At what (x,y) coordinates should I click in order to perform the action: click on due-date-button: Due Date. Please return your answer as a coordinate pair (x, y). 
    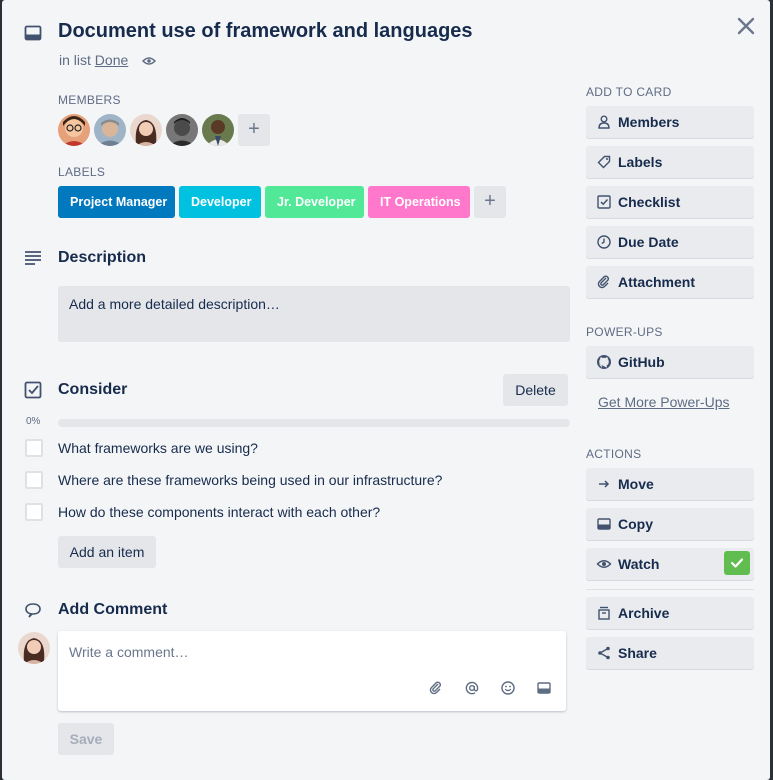
    Looking at the image, I should click on (670, 242).